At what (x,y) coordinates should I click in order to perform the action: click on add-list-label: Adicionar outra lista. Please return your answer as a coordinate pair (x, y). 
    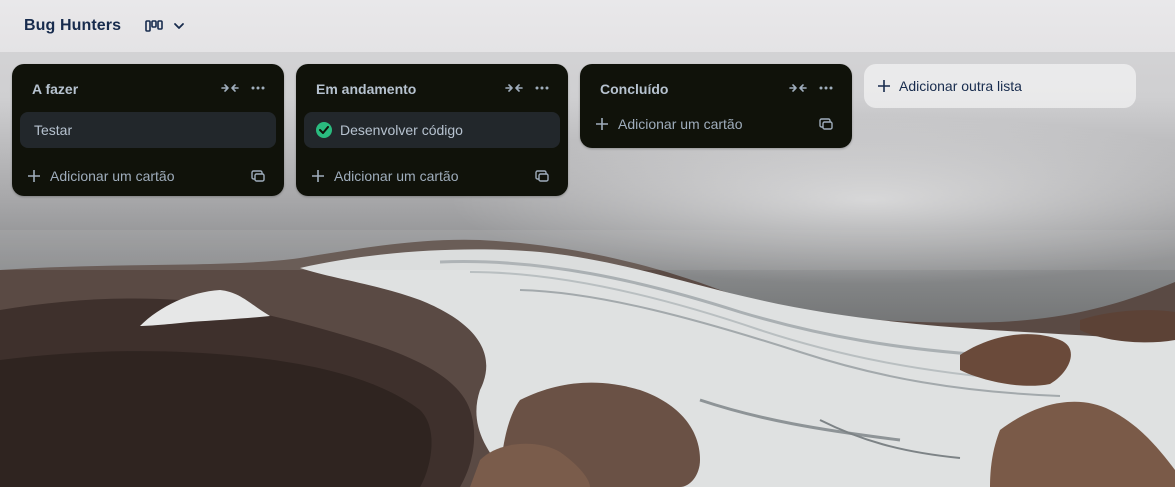
    Looking at the image, I should click on (960, 86).